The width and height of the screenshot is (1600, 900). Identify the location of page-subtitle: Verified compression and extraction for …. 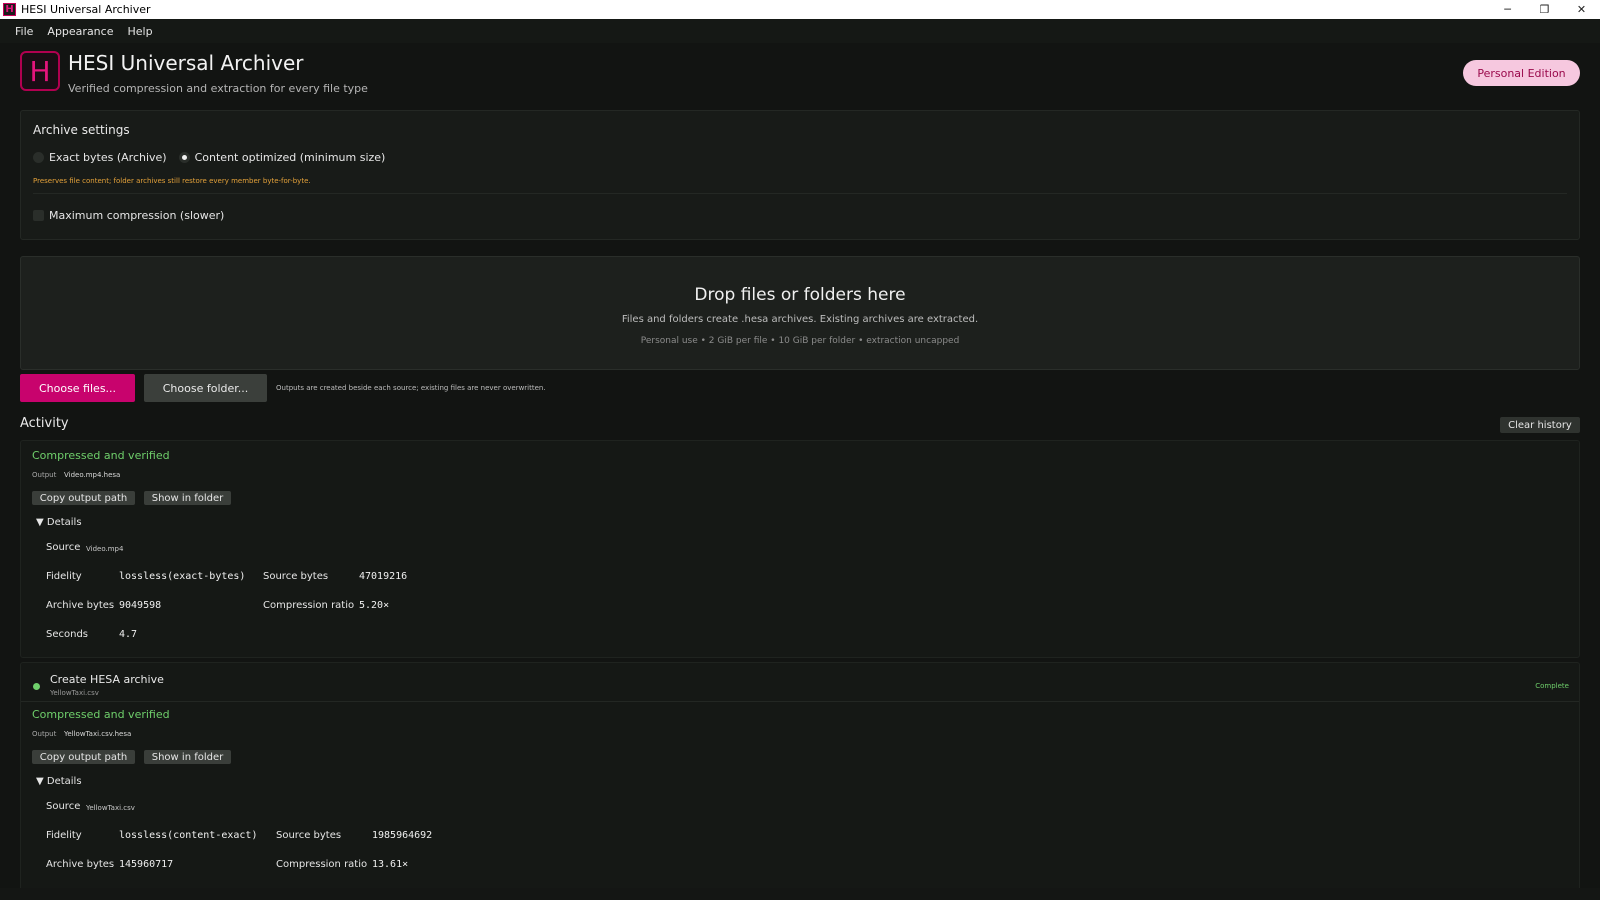
(218, 88).